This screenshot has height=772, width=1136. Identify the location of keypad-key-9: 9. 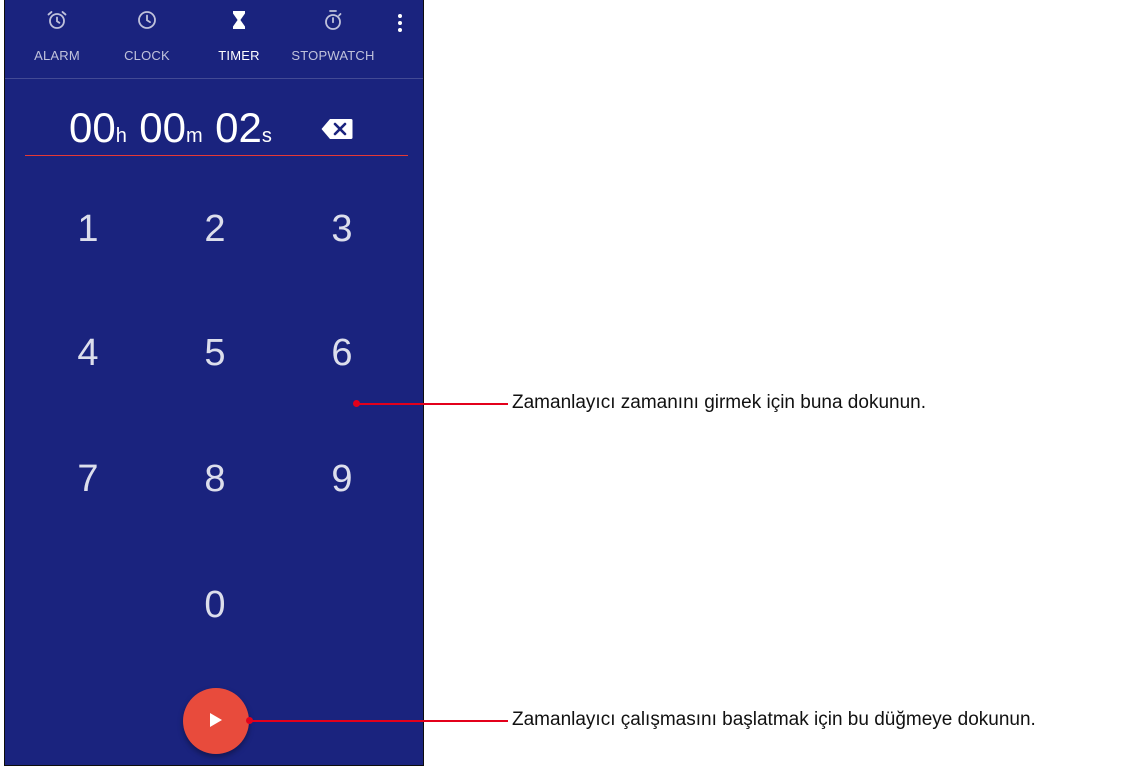
(342, 479).